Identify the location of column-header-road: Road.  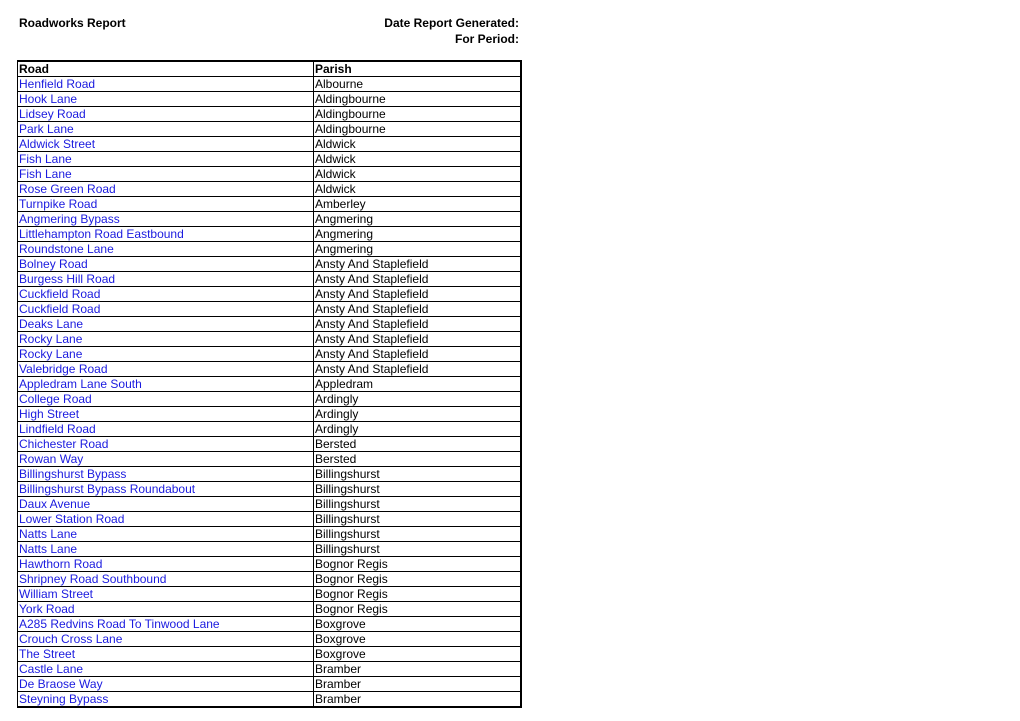
(165, 68).